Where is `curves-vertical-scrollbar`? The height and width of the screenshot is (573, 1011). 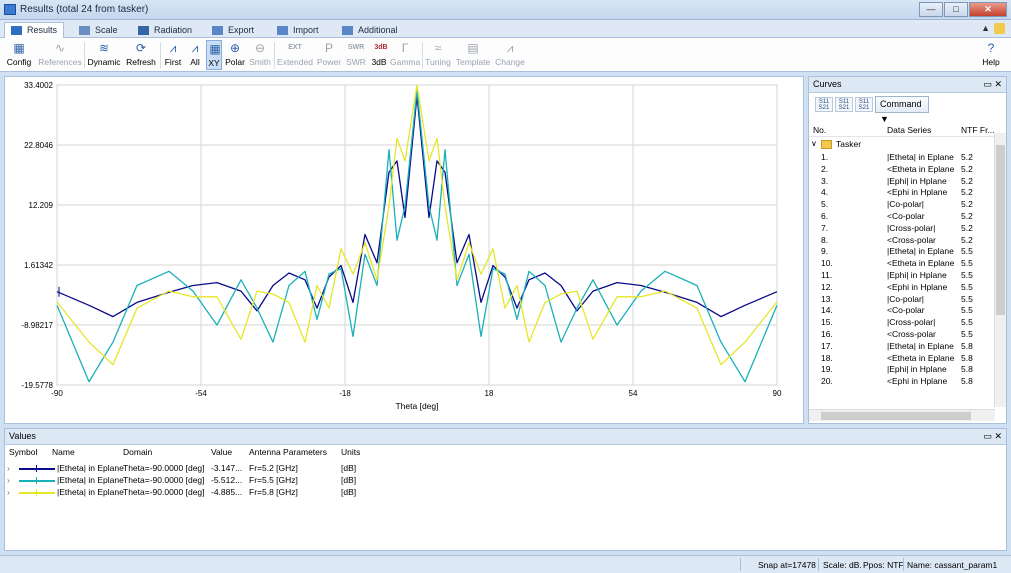 curves-vertical-scrollbar is located at coordinates (1000, 270).